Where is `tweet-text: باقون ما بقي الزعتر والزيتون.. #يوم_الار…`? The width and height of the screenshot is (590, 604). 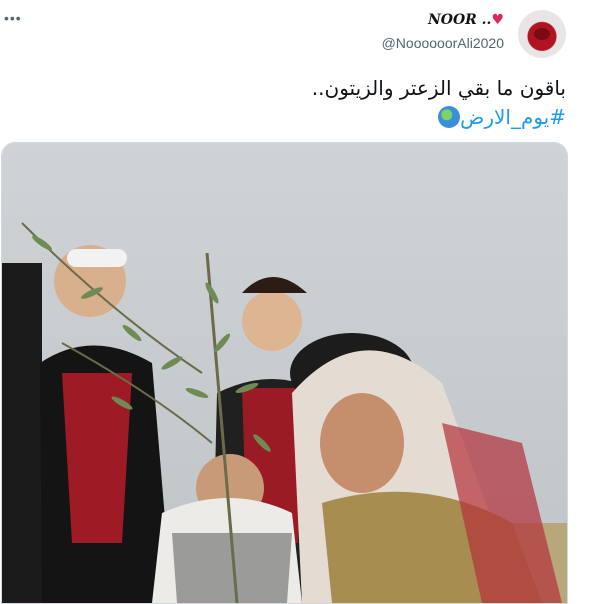 tweet-text: باقون ما بقي الزعتر والزيتون.. #يوم_الار… is located at coordinates (306, 103).